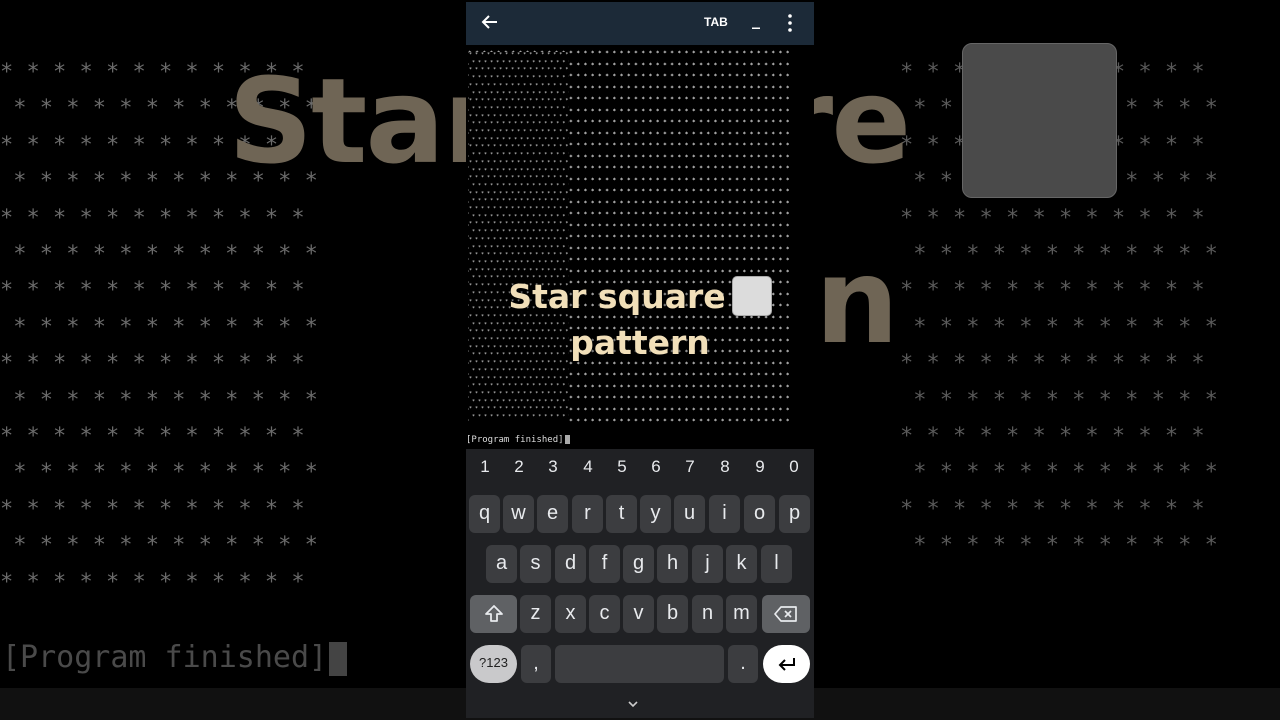  I want to click on key-h: h, so click(672, 564).